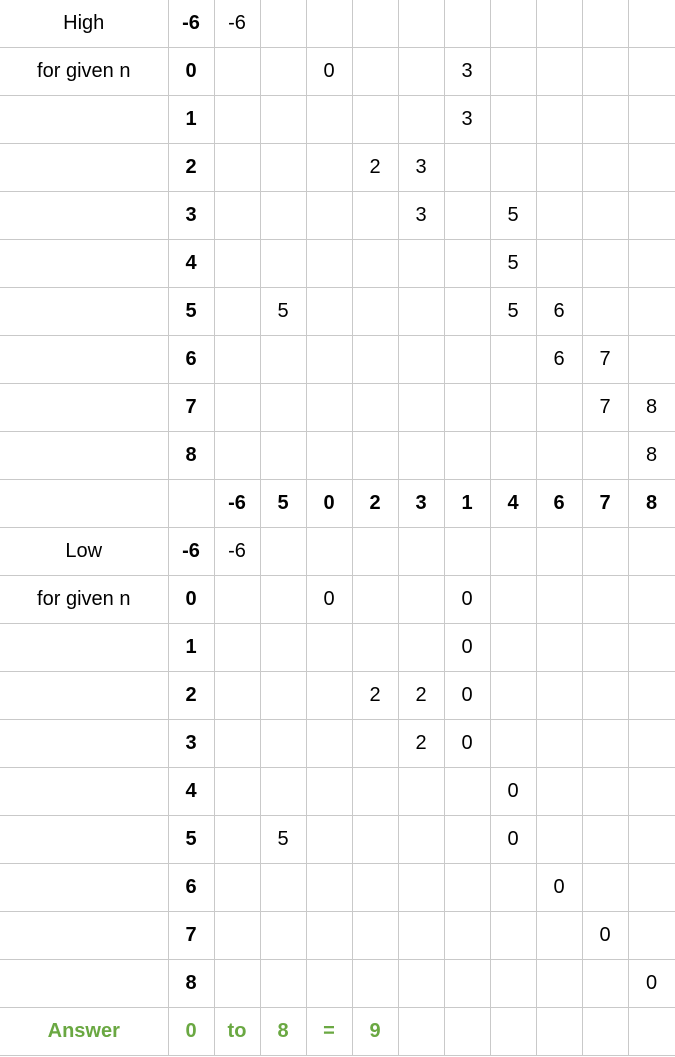 The image size is (675, 1057). I want to click on sequence-header-cell: 6, so click(559, 503).